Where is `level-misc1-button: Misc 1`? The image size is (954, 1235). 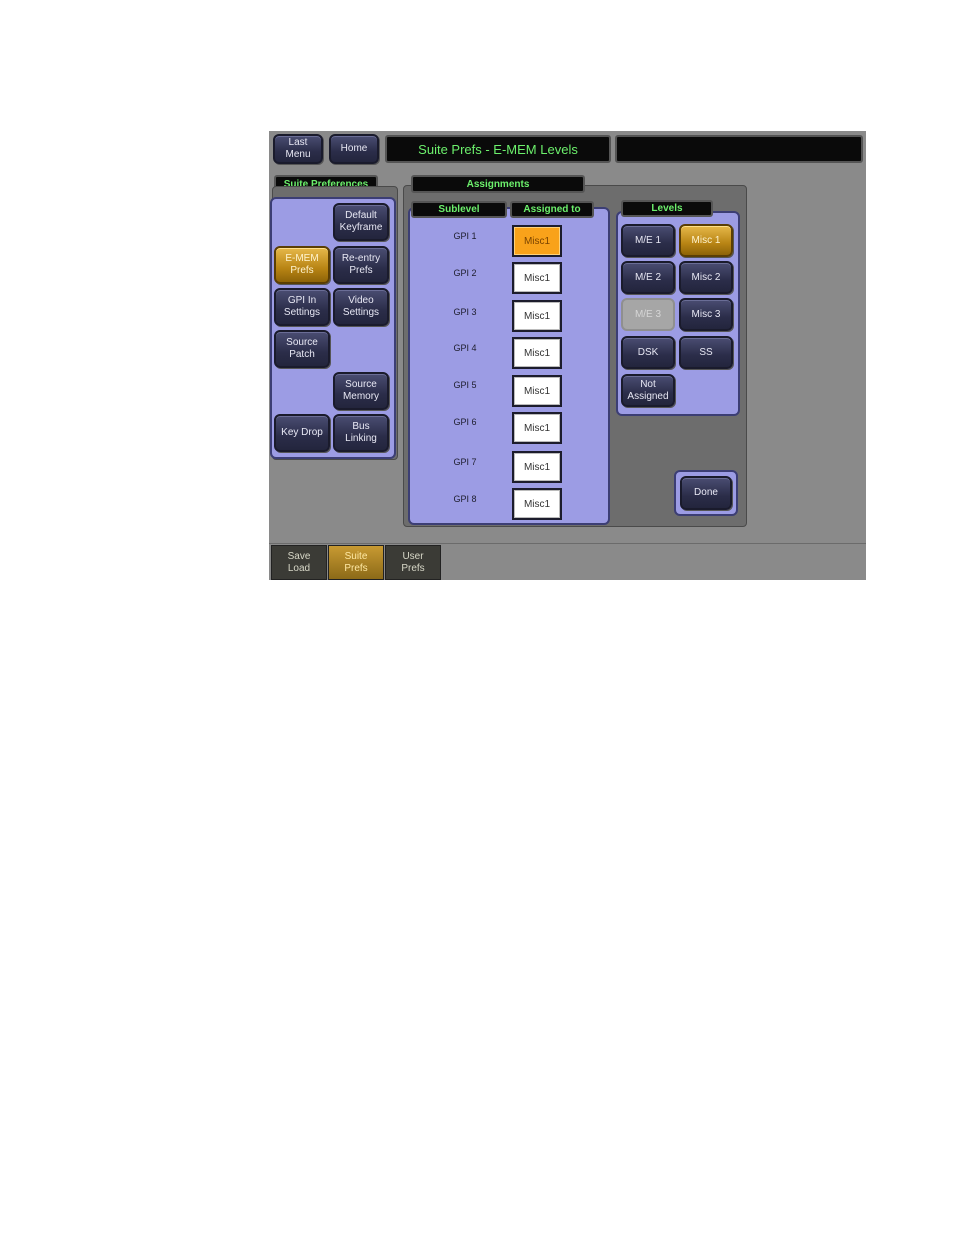 level-misc1-button: Misc 1 is located at coordinates (706, 240).